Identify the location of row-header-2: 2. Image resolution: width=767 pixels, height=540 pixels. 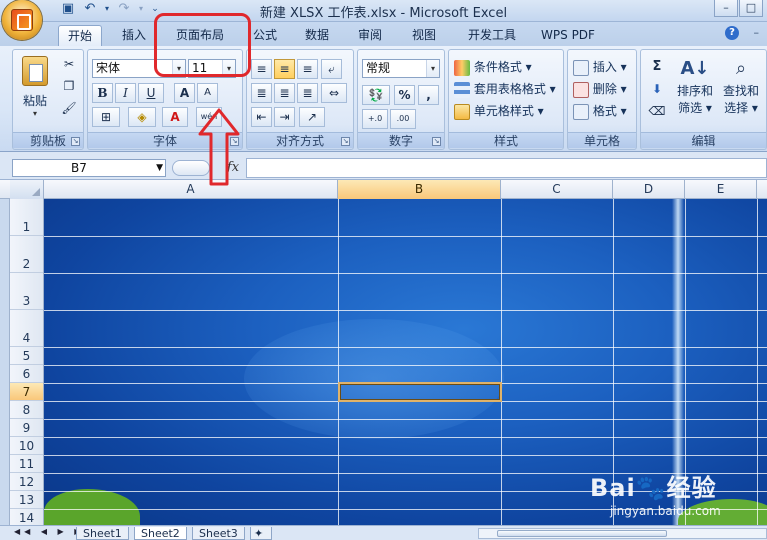
(26, 254).